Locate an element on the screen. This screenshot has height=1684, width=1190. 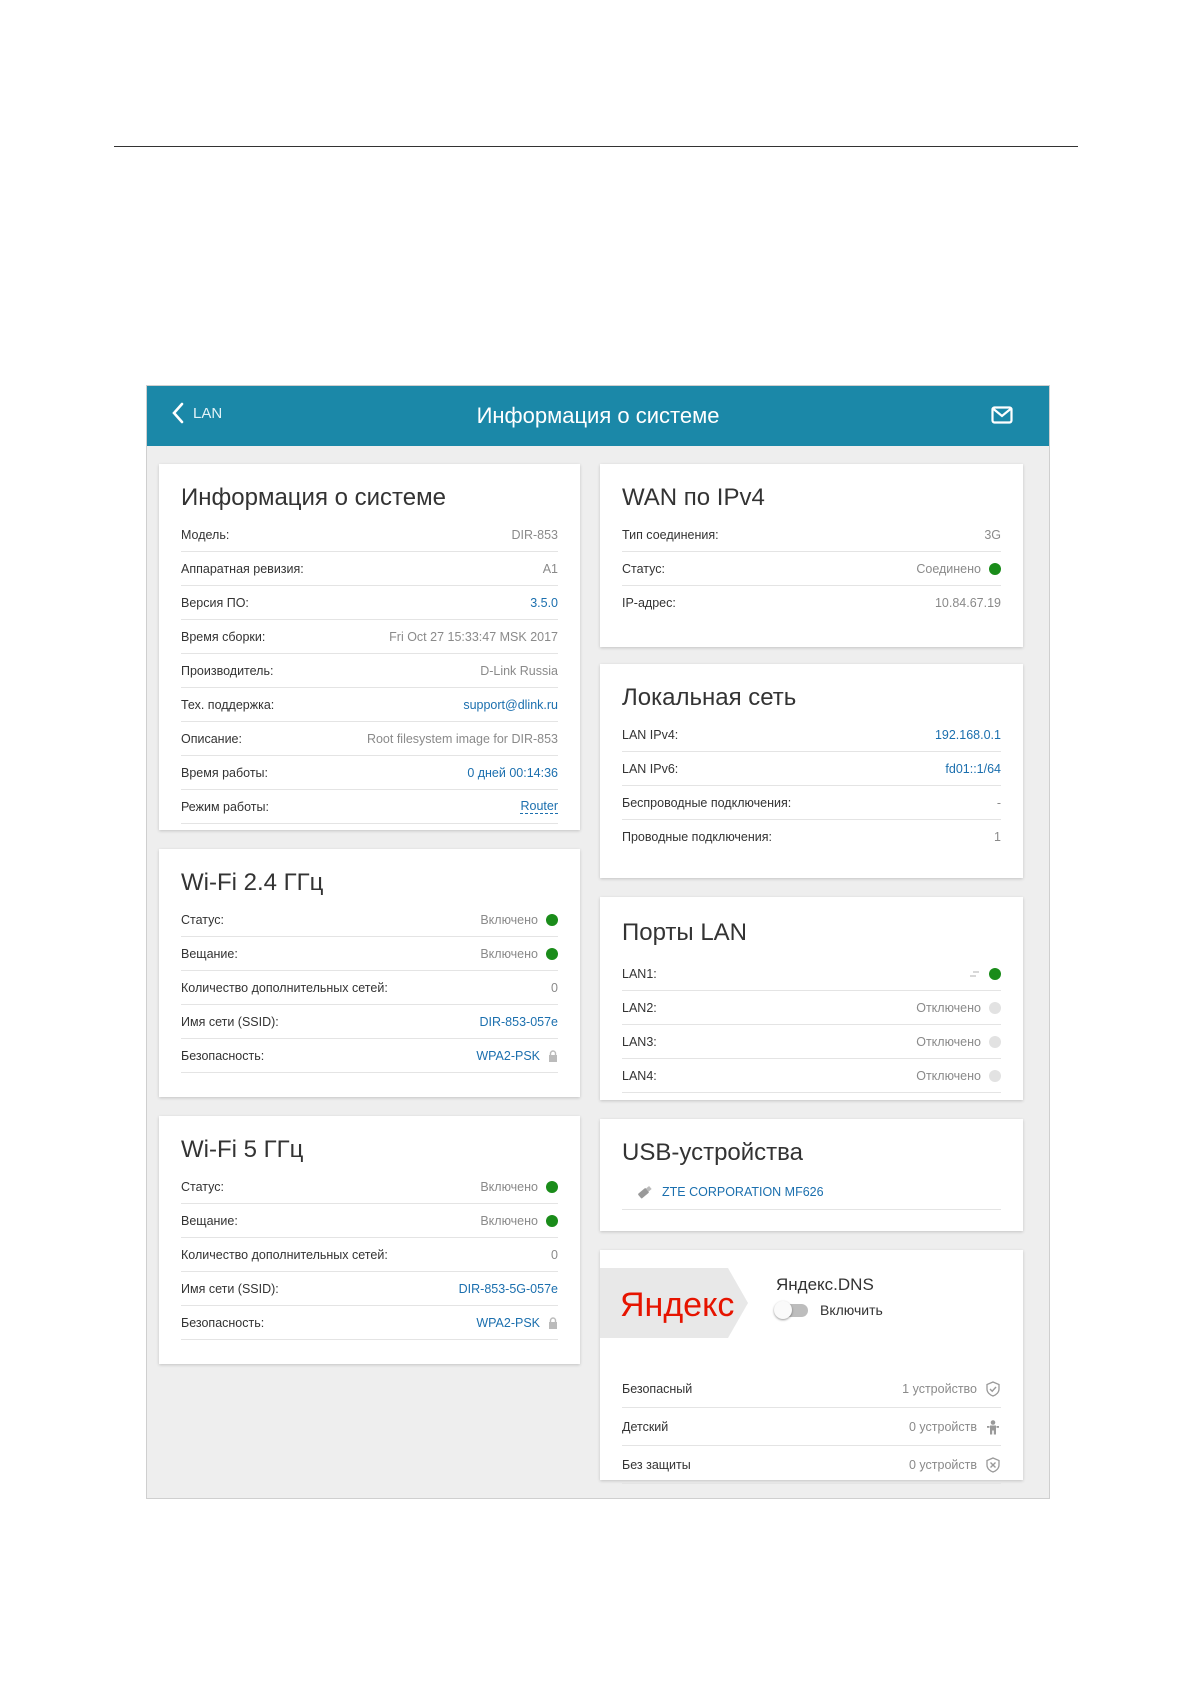
table-row: LAN3: Отключено is located at coordinates (811, 1042).